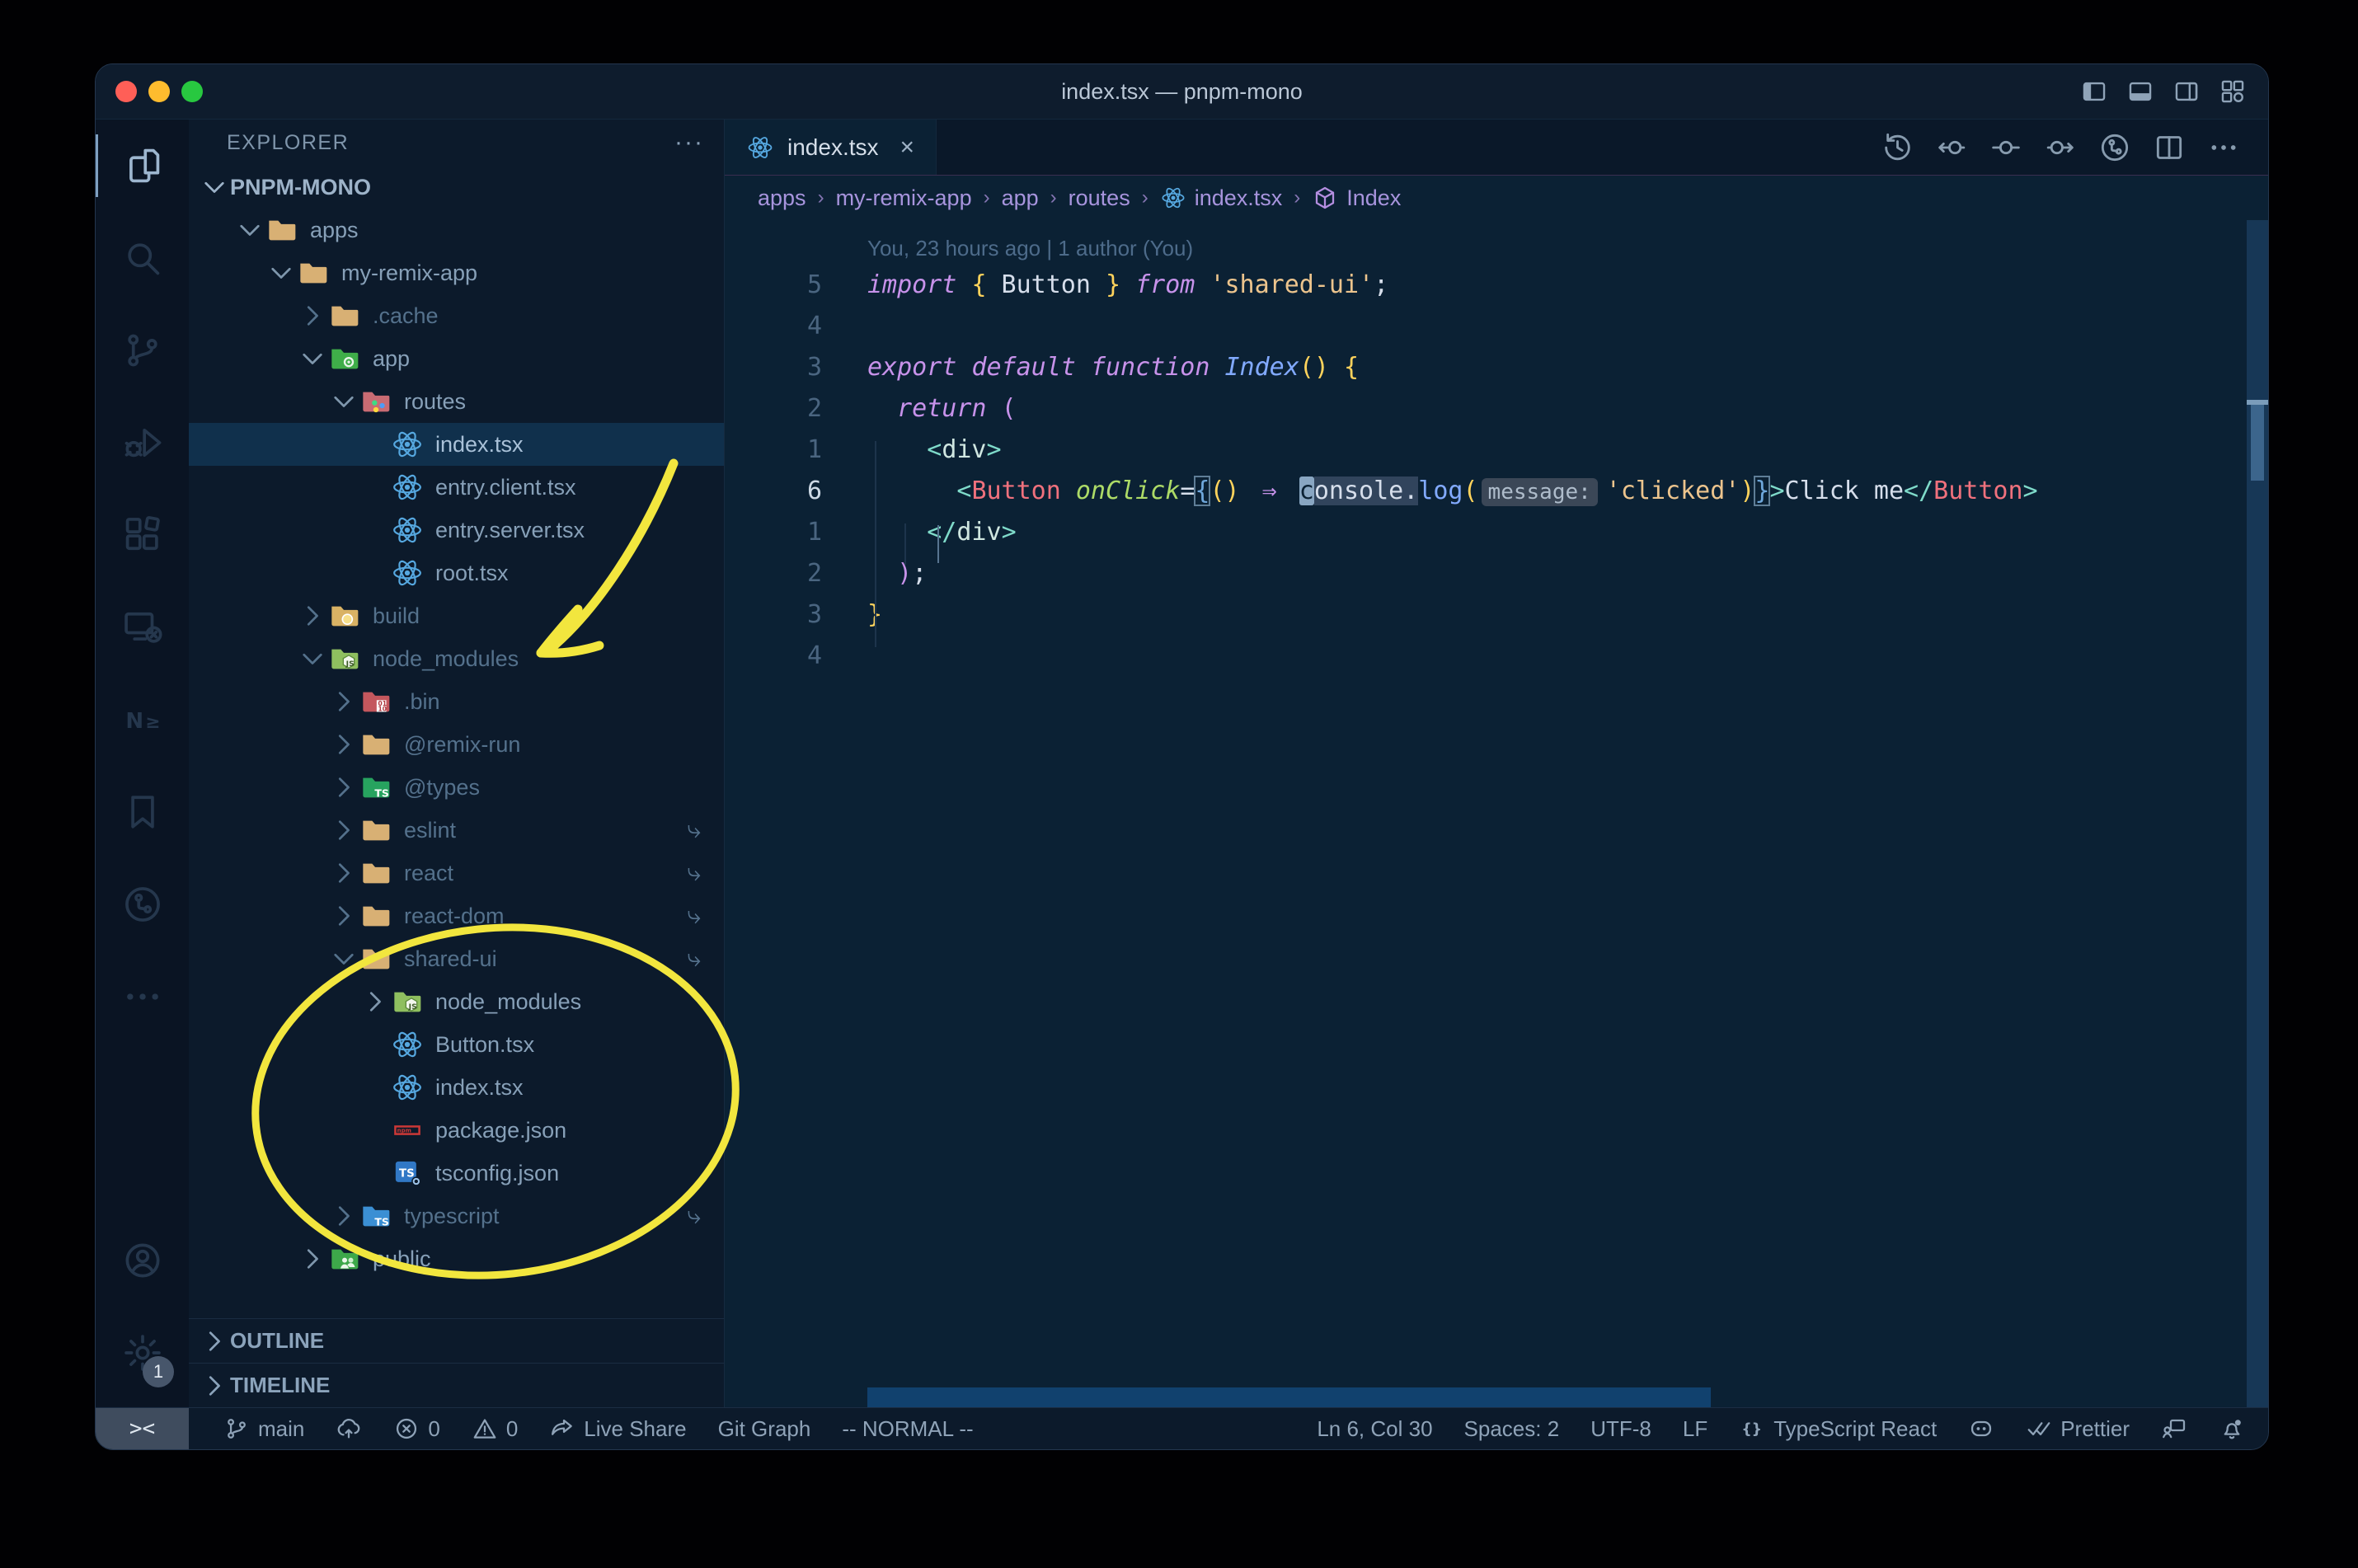 Image resolution: width=2358 pixels, height=1568 pixels. I want to click on tree-item-shared-ui: shared-ui ⤷, so click(457, 958).